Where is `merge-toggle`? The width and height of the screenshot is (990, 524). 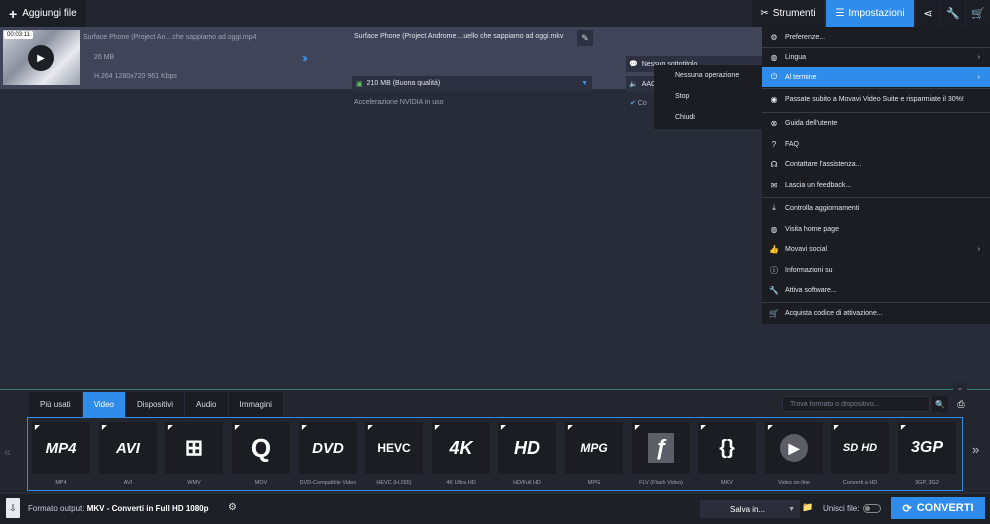 merge-toggle is located at coordinates (872, 508).